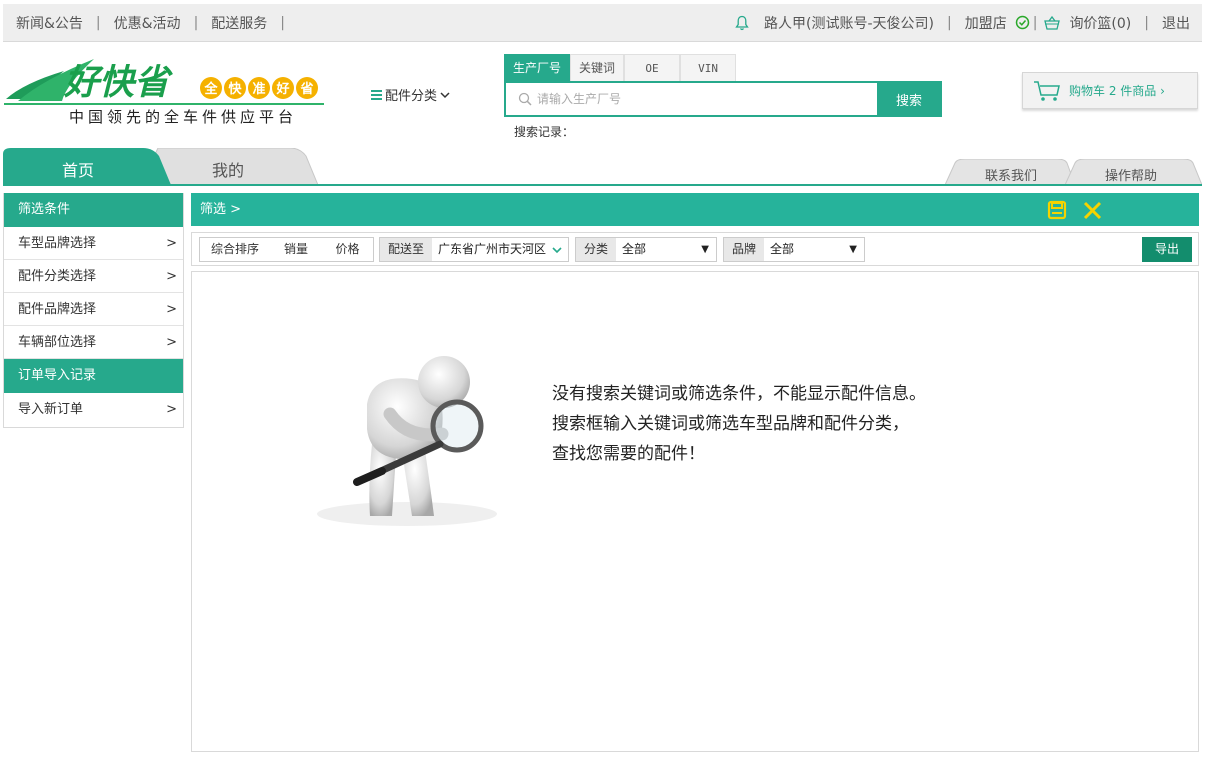 The height and width of the screenshot is (757, 1205). Describe the element at coordinates (1092, 210) in the screenshot. I see `clear-icon` at that location.